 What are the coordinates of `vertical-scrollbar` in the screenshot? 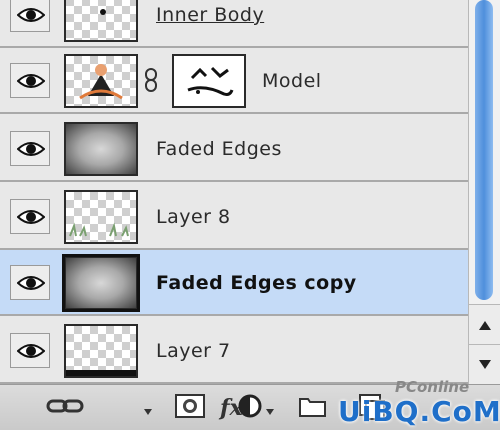 It's located at (484, 192).